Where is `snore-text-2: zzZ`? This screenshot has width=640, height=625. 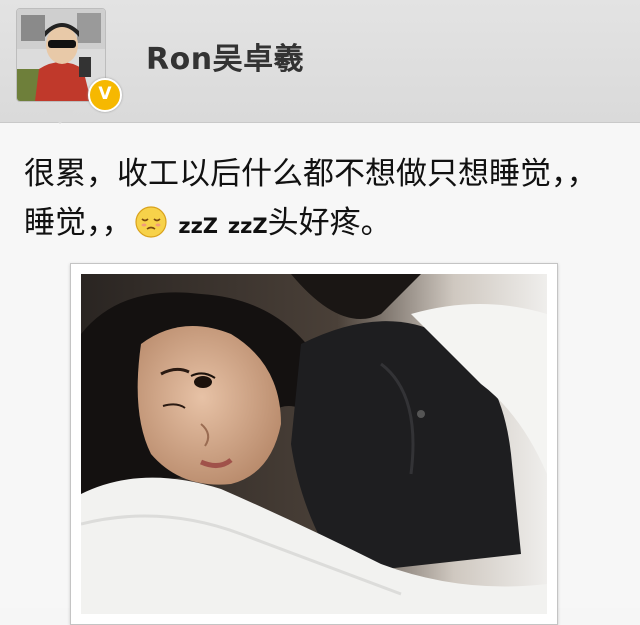 snore-text-2: zzZ is located at coordinates (247, 226).